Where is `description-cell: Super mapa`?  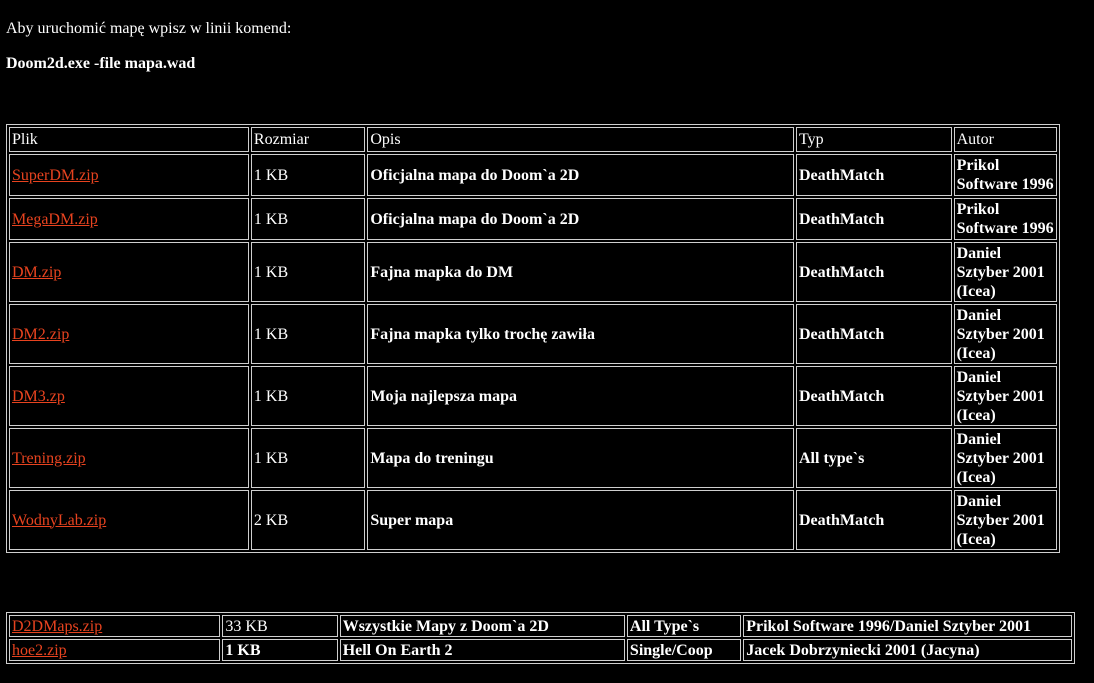
description-cell: Super mapa is located at coordinates (580, 520).